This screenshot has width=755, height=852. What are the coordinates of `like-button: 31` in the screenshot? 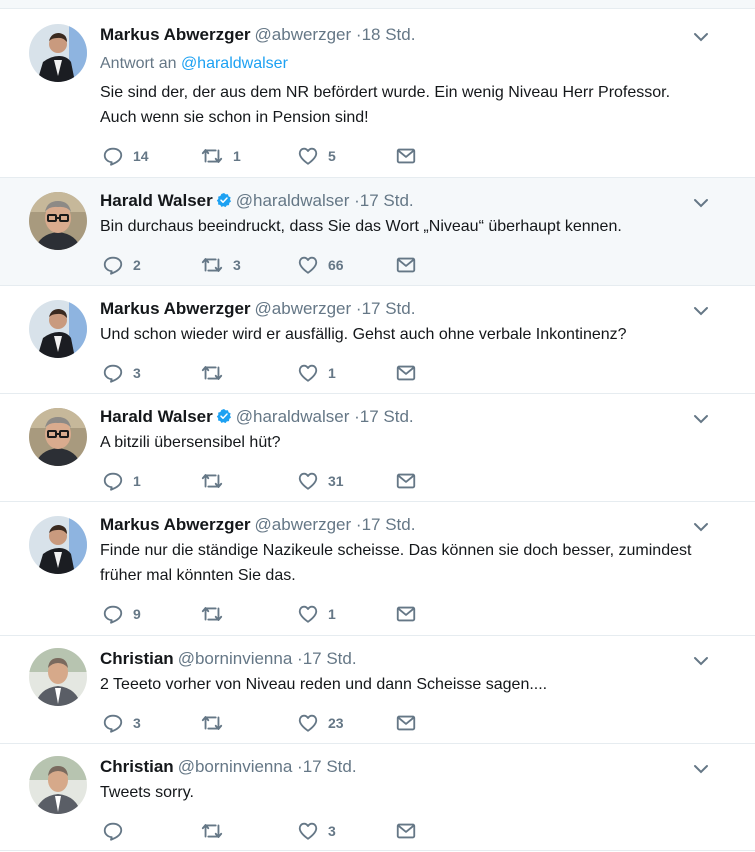 It's located at (320, 481).